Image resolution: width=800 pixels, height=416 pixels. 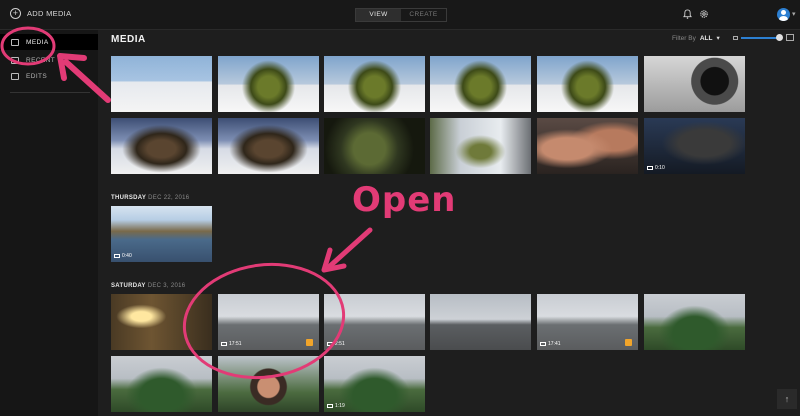 I want to click on video-thumbnail: 0:10, so click(x=694, y=146).